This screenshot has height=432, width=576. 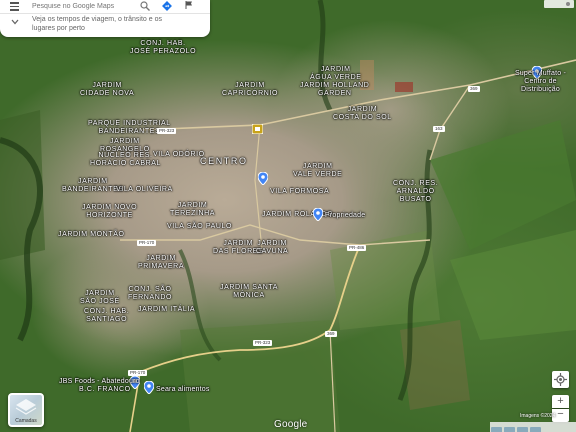 What do you see at coordinates (540, 82) in the screenshot?
I see `poi-super-muffato: Super Muffato - Centro de Distribuição` at bounding box center [540, 82].